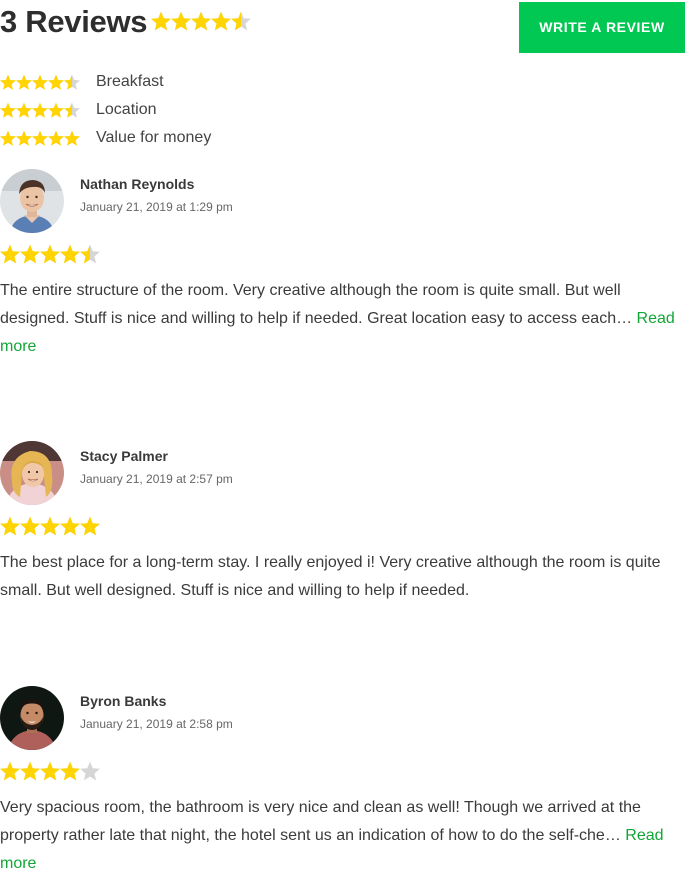 Image resolution: width=685 pixels, height=878 pixels. Describe the element at coordinates (123, 701) in the screenshot. I see `reviewer-name: Byron Banks` at that location.